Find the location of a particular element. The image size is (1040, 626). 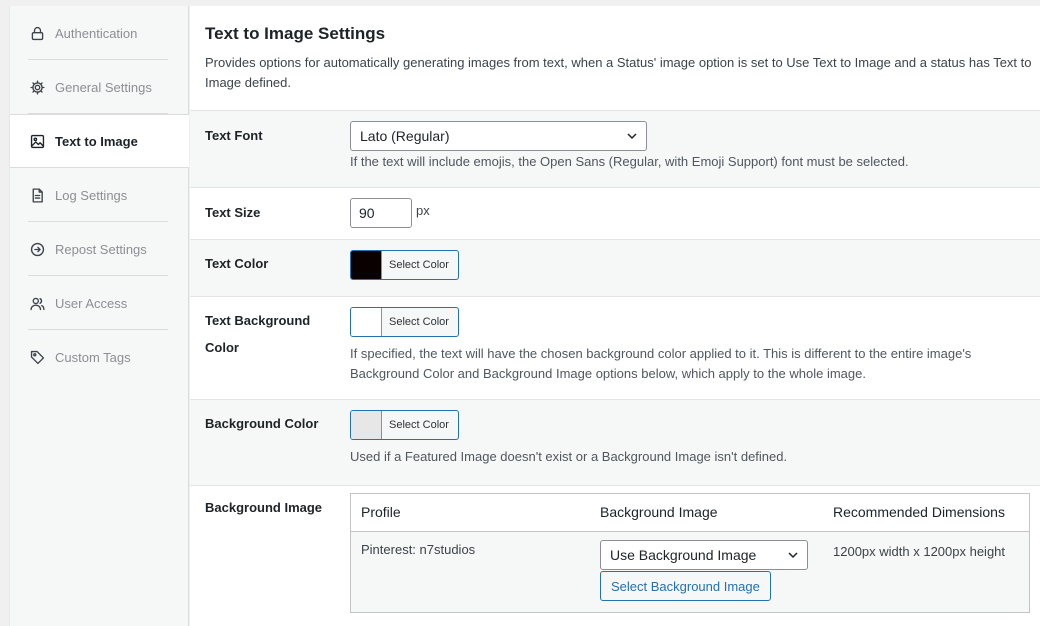

profile-name: Pinterest: n7studios is located at coordinates (418, 549).